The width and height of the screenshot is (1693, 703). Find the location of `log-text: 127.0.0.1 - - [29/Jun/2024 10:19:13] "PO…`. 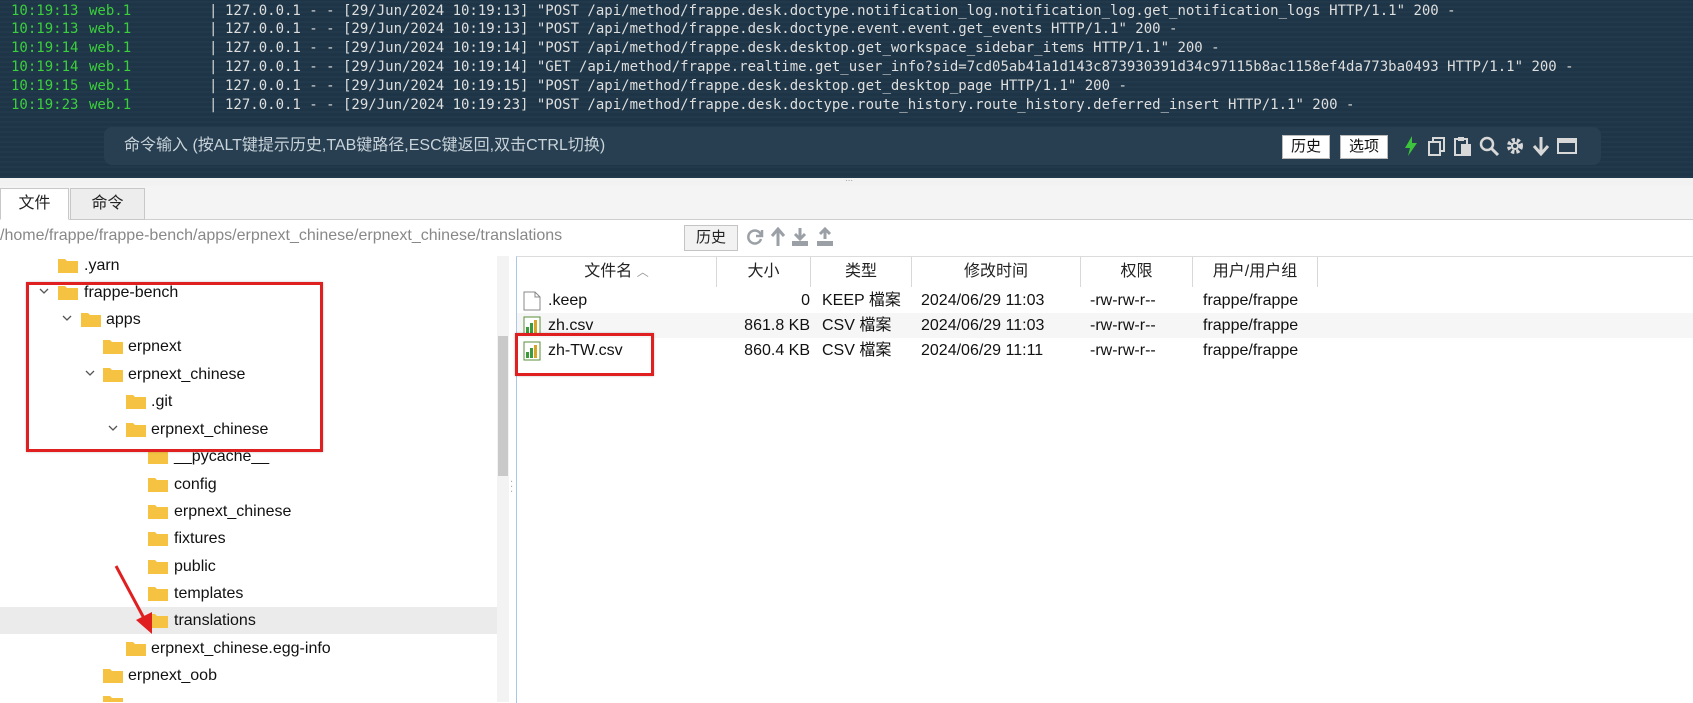

log-text: 127.0.0.1 - - [29/Jun/2024 10:19:13] "PO… is located at coordinates (701, 29).